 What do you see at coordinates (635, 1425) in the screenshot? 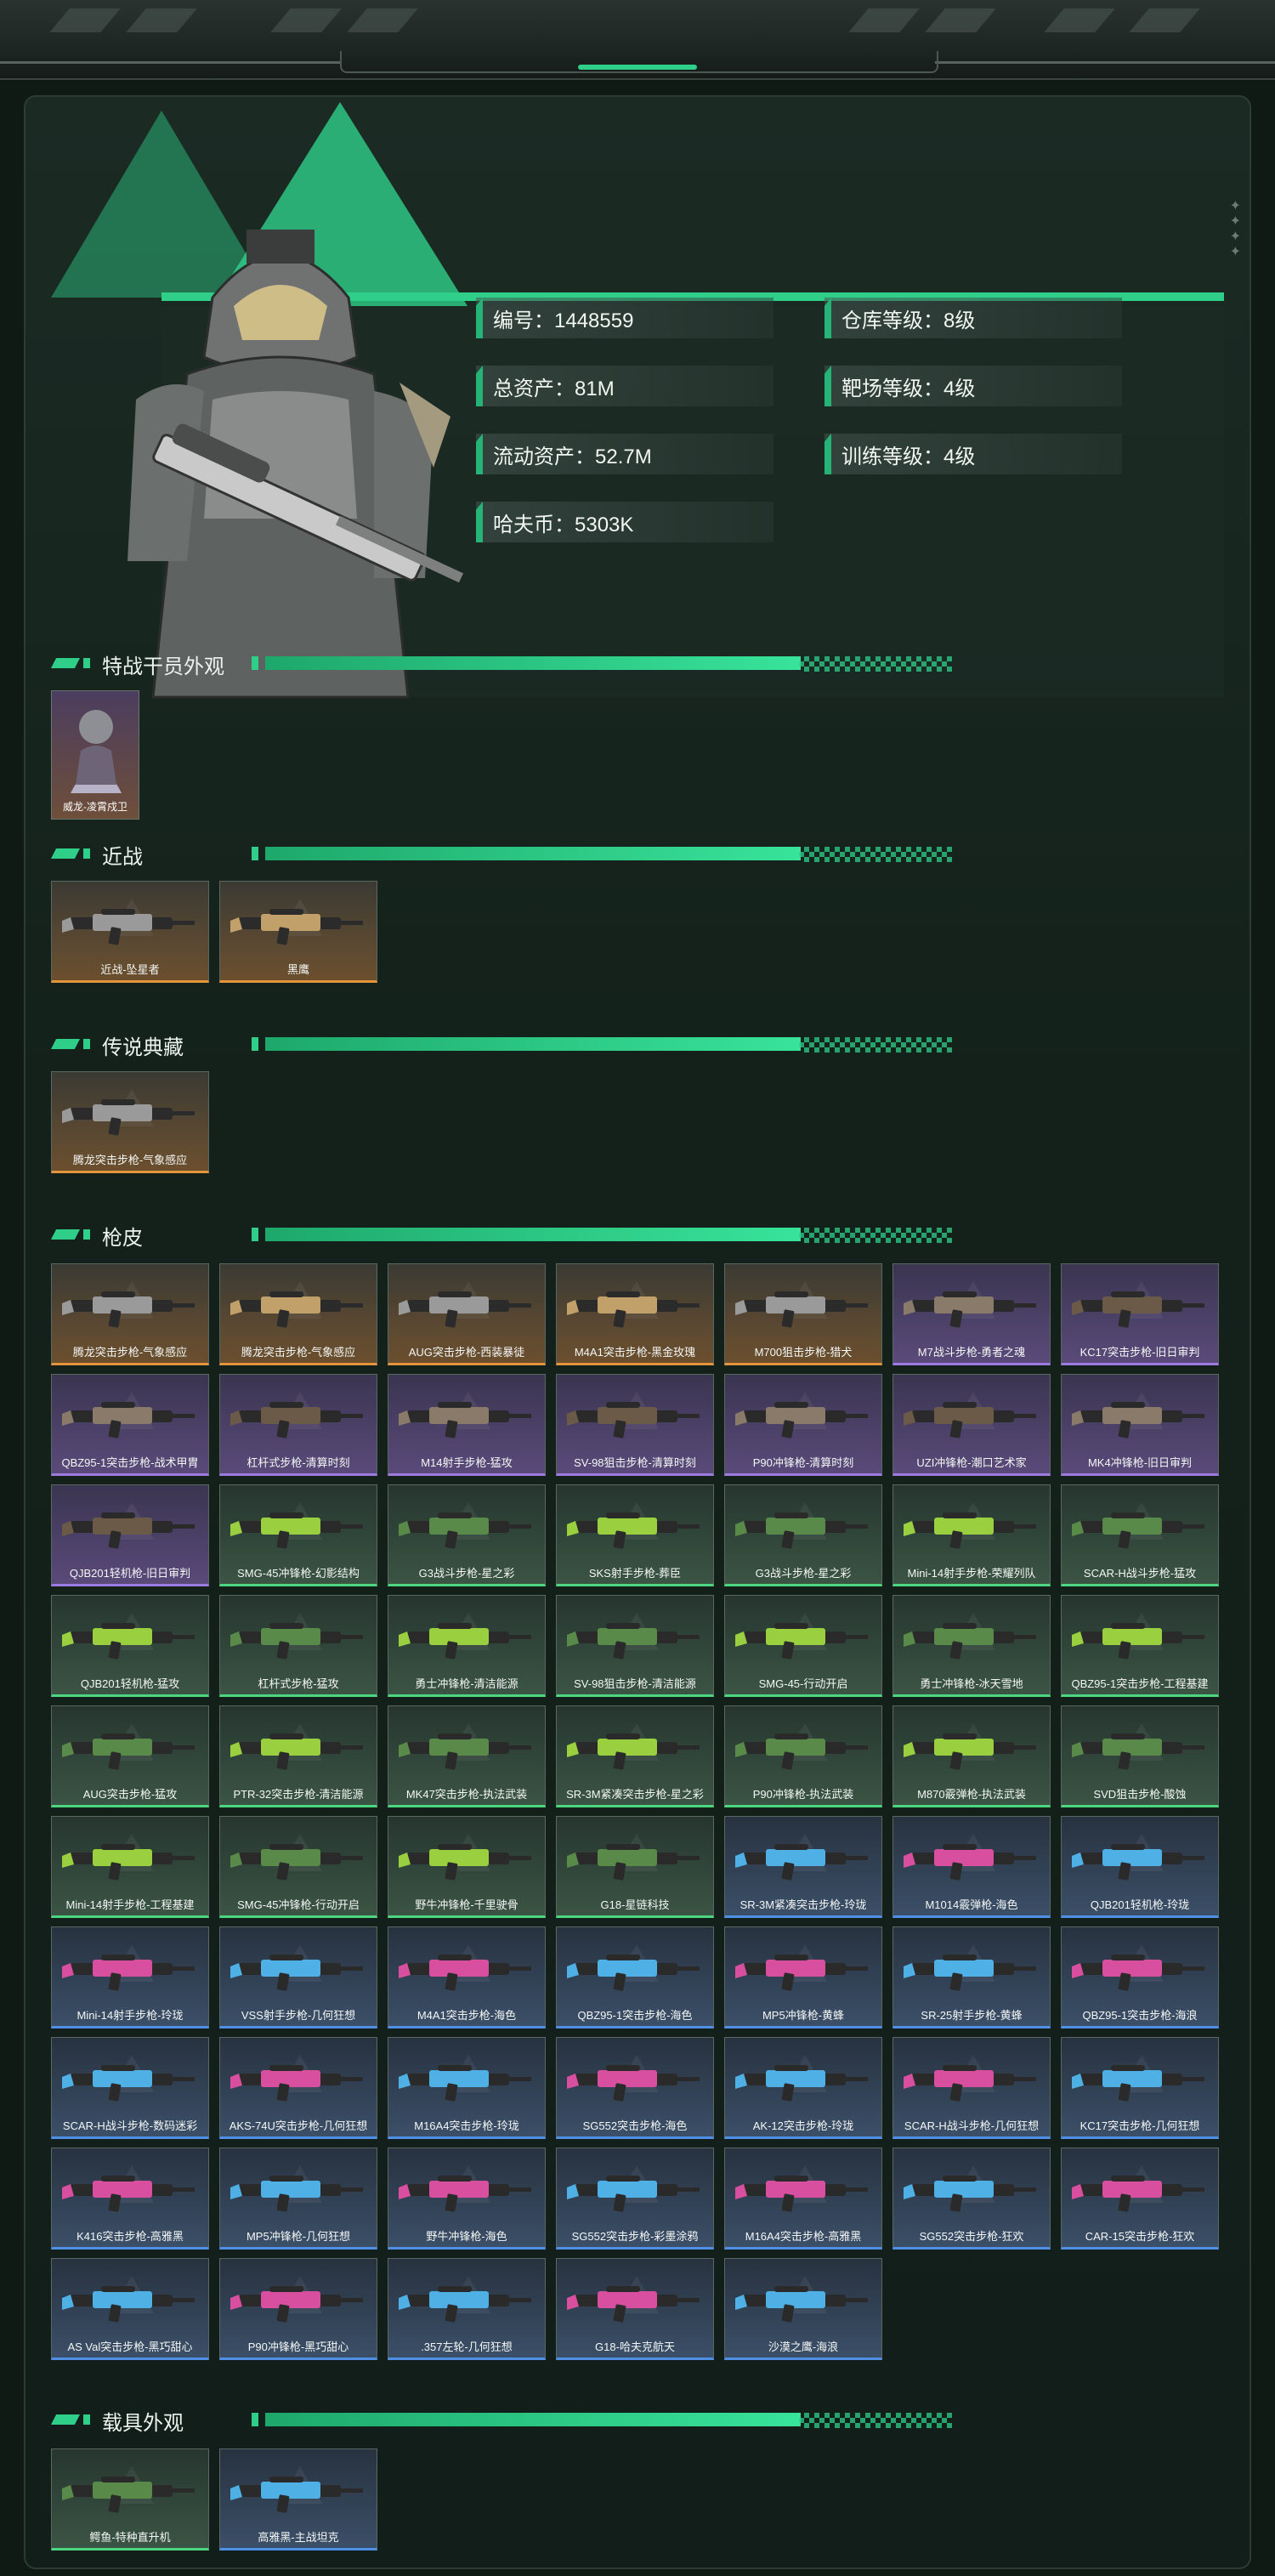
I see `skin-card: SV-98狙击步枪-清算时刻` at bounding box center [635, 1425].